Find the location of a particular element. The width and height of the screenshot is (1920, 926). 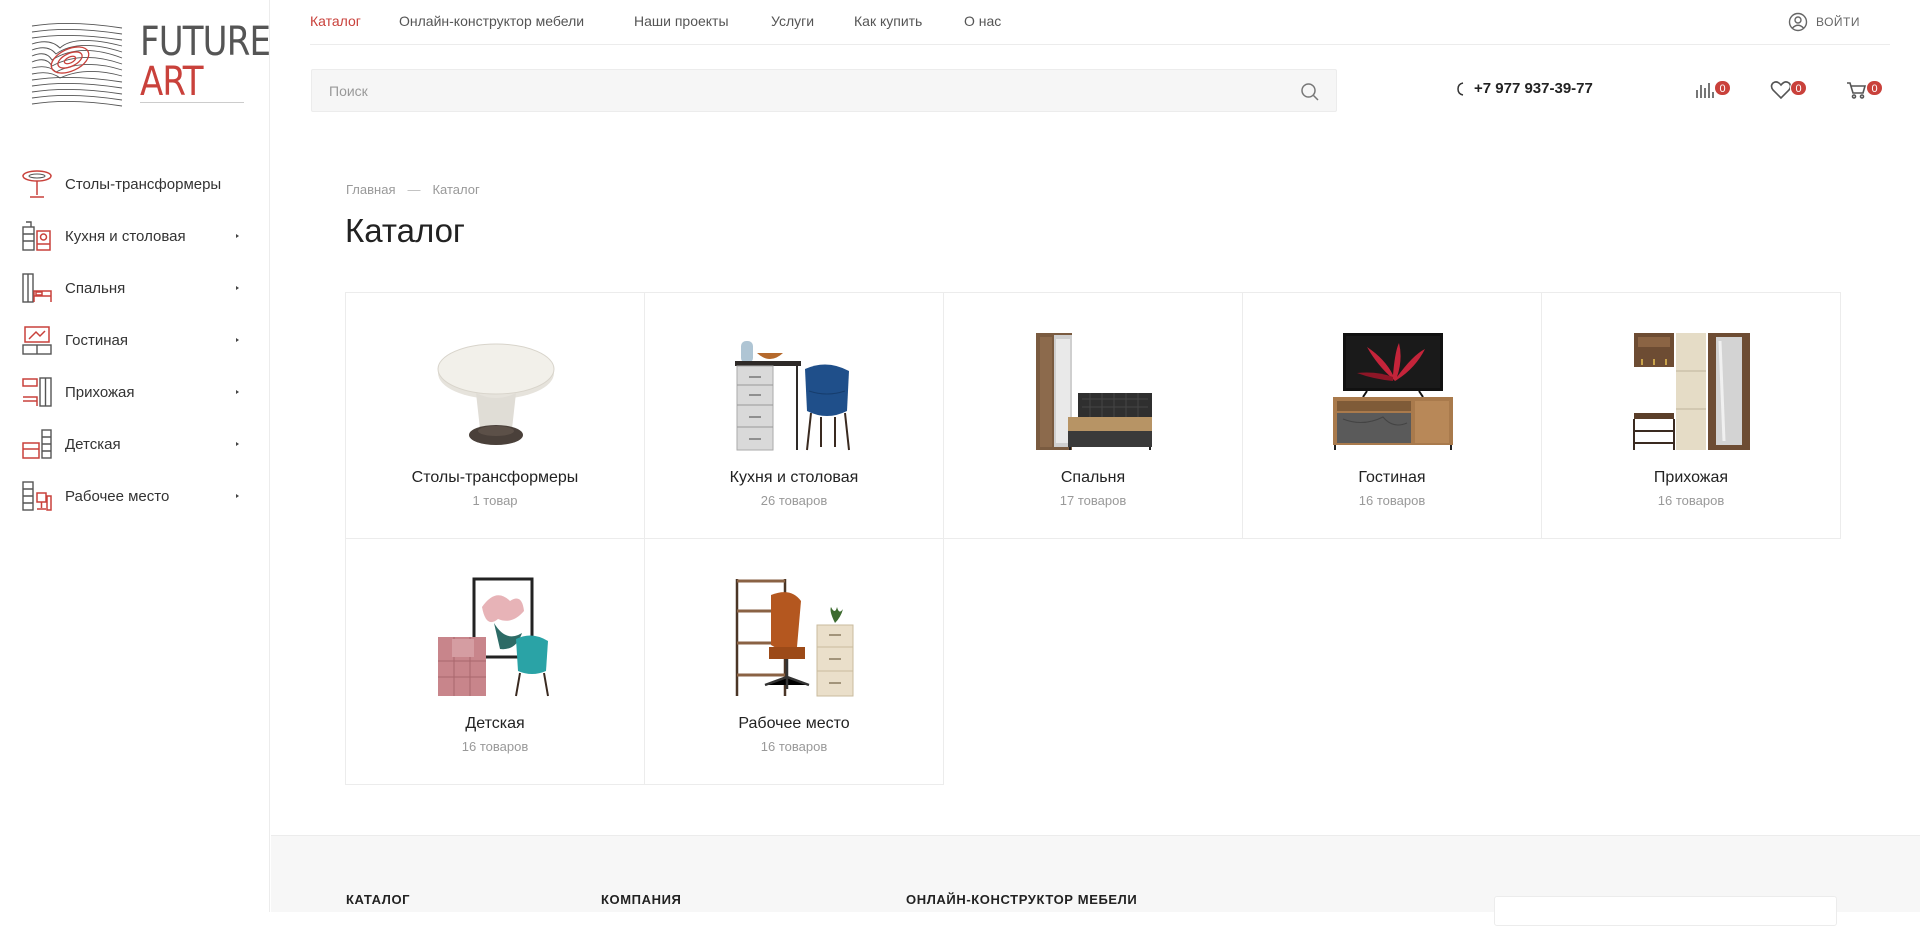

category-card-bedroom: Спальня 17 товаров is located at coordinates (1093, 415).